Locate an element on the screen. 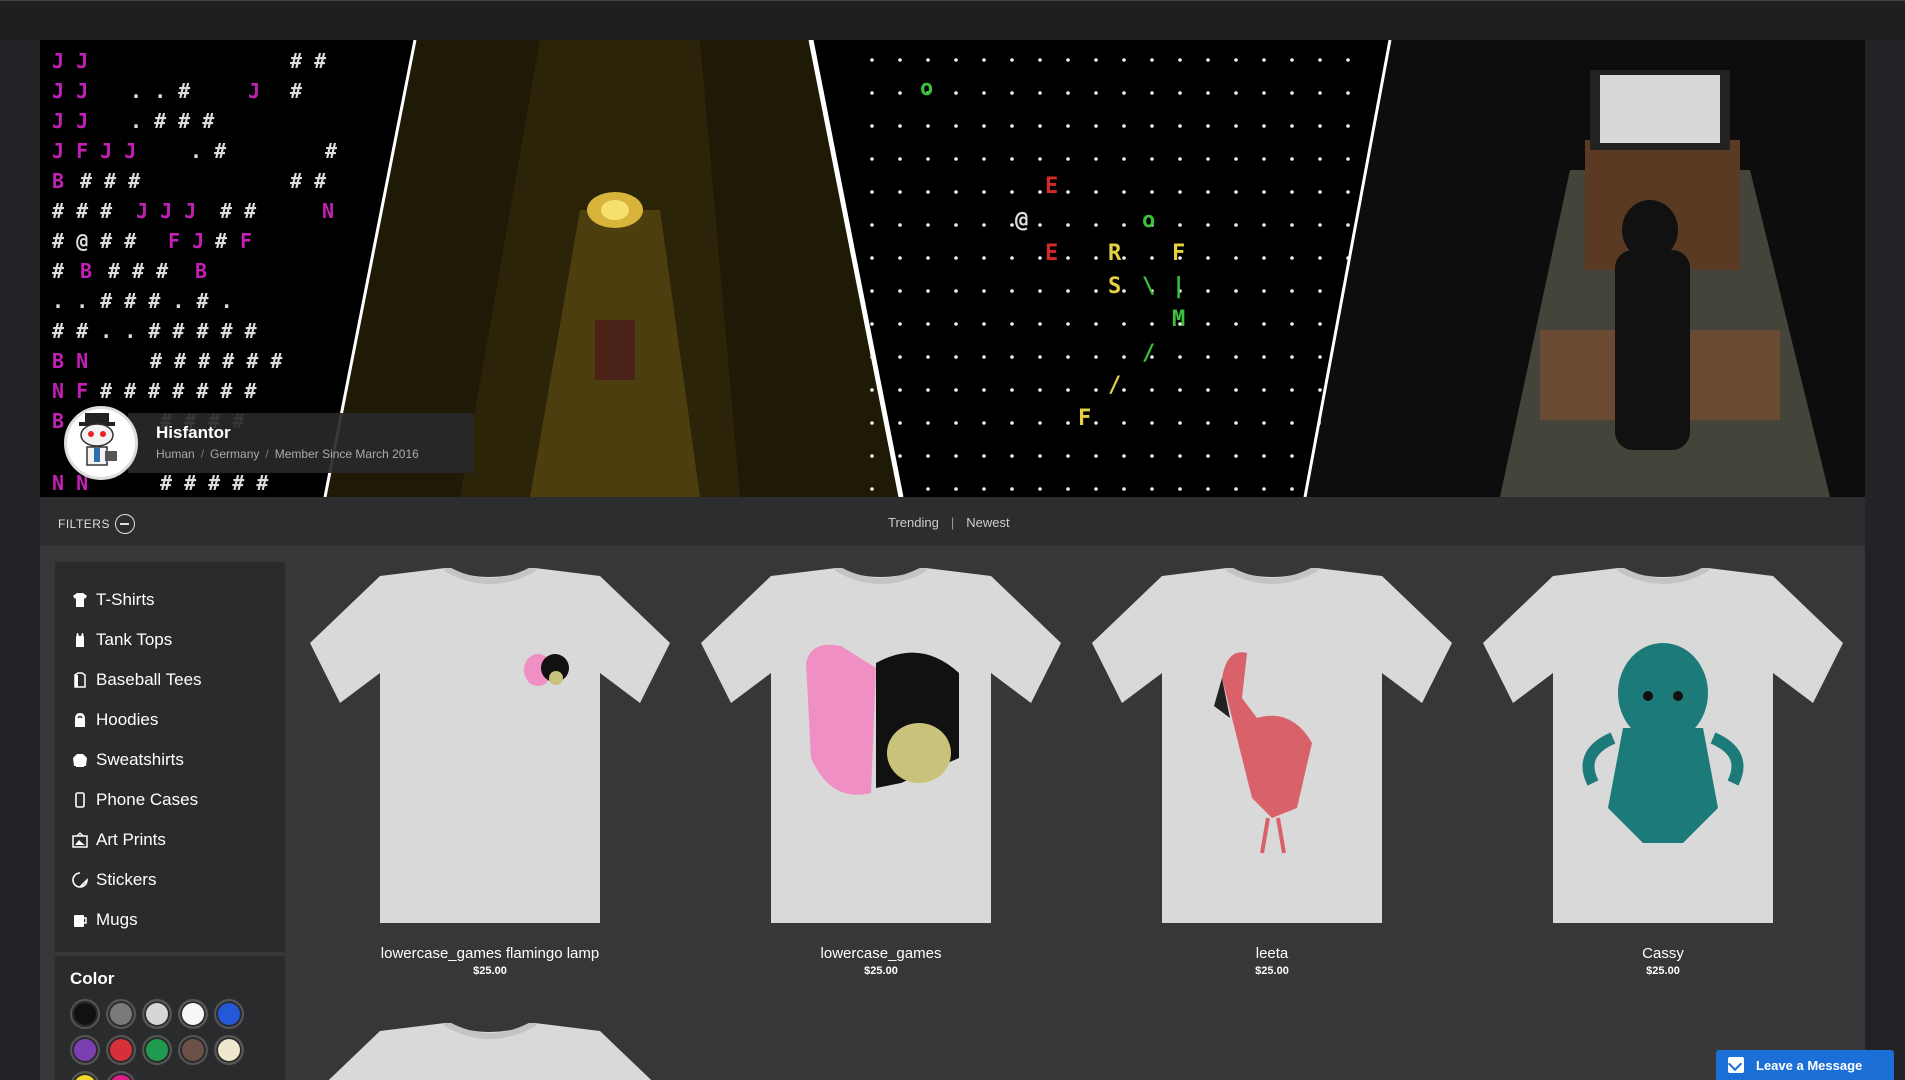  collapse-minus-icon is located at coordinates (124, 524).